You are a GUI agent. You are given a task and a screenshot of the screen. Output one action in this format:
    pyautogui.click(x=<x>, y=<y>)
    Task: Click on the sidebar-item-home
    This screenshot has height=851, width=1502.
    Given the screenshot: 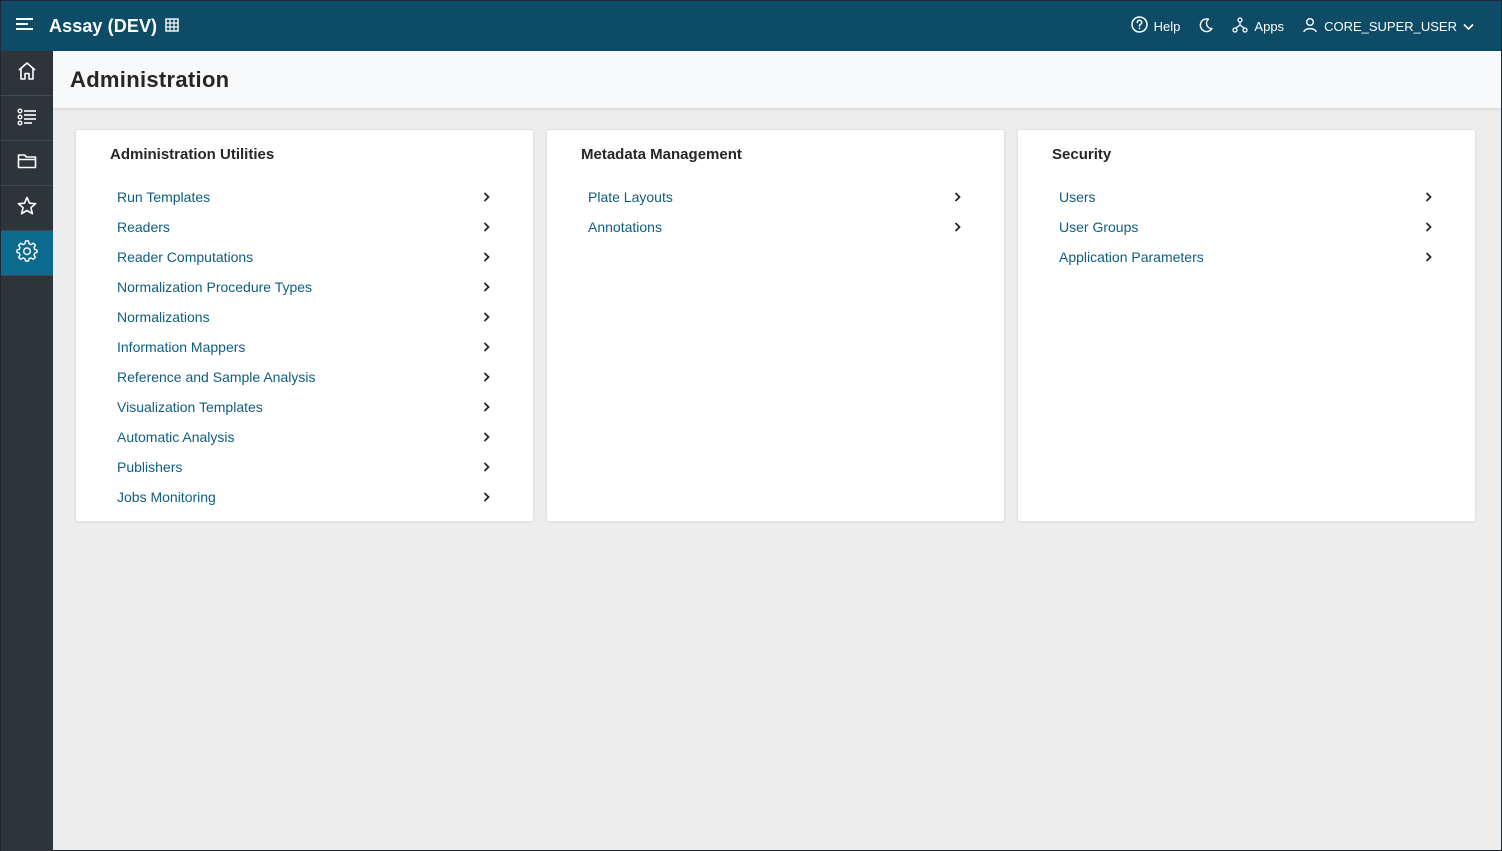 What is the action you would take?
    pyautogui.click(x=27, y=73)
    